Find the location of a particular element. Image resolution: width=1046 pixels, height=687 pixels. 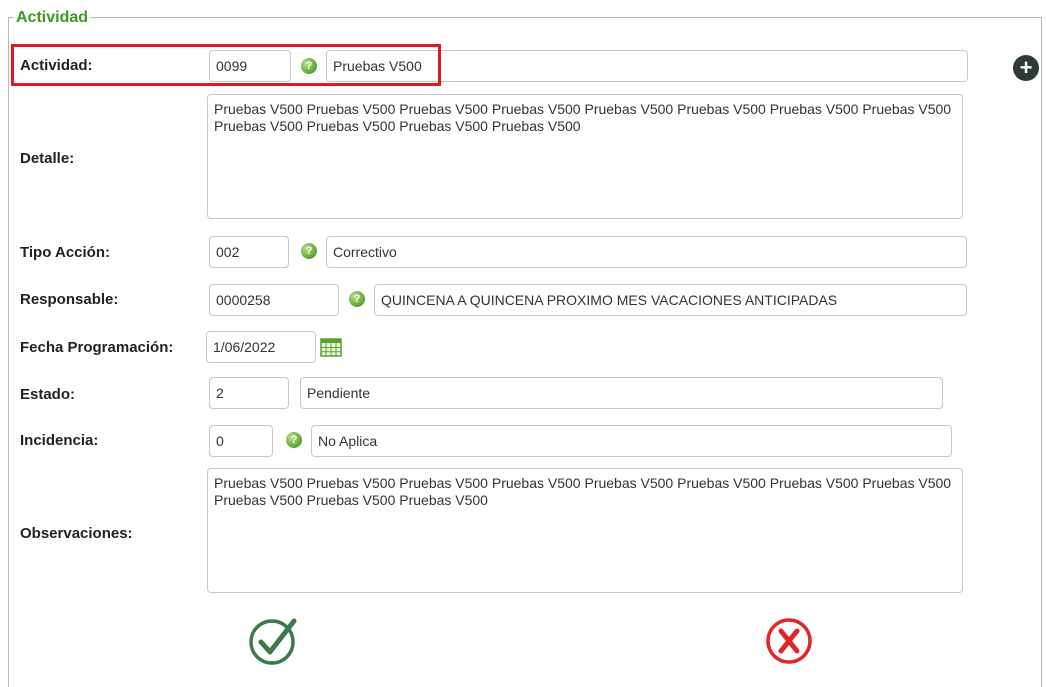

check-circle-icon is located at coordinates (274, 641).